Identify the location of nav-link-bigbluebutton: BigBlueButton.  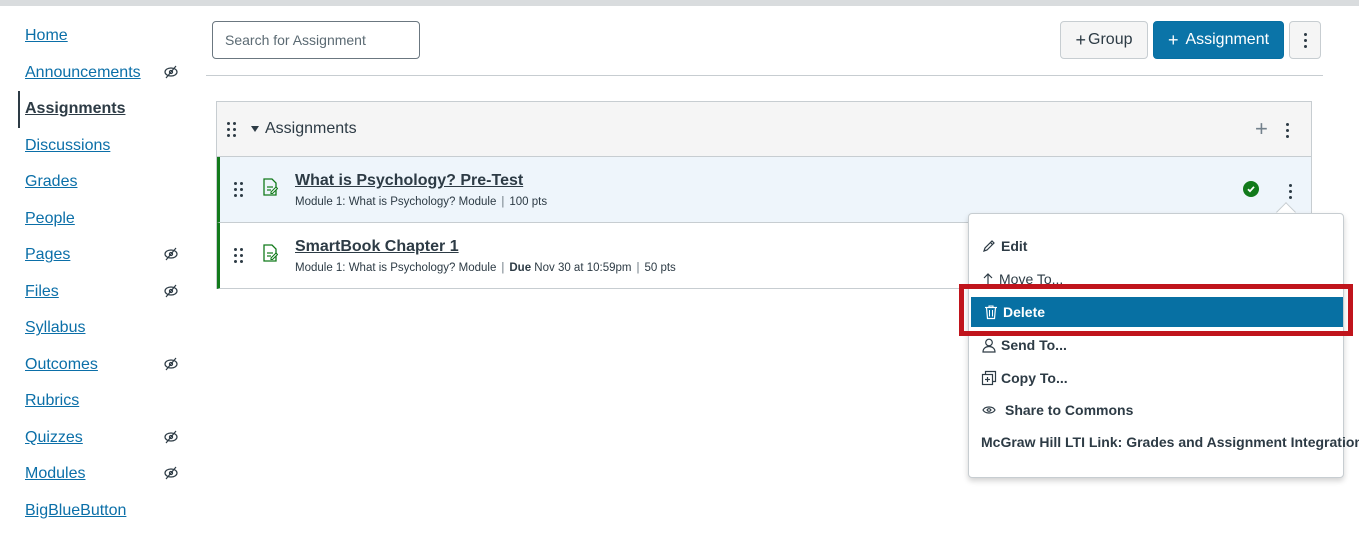
(72, 511).